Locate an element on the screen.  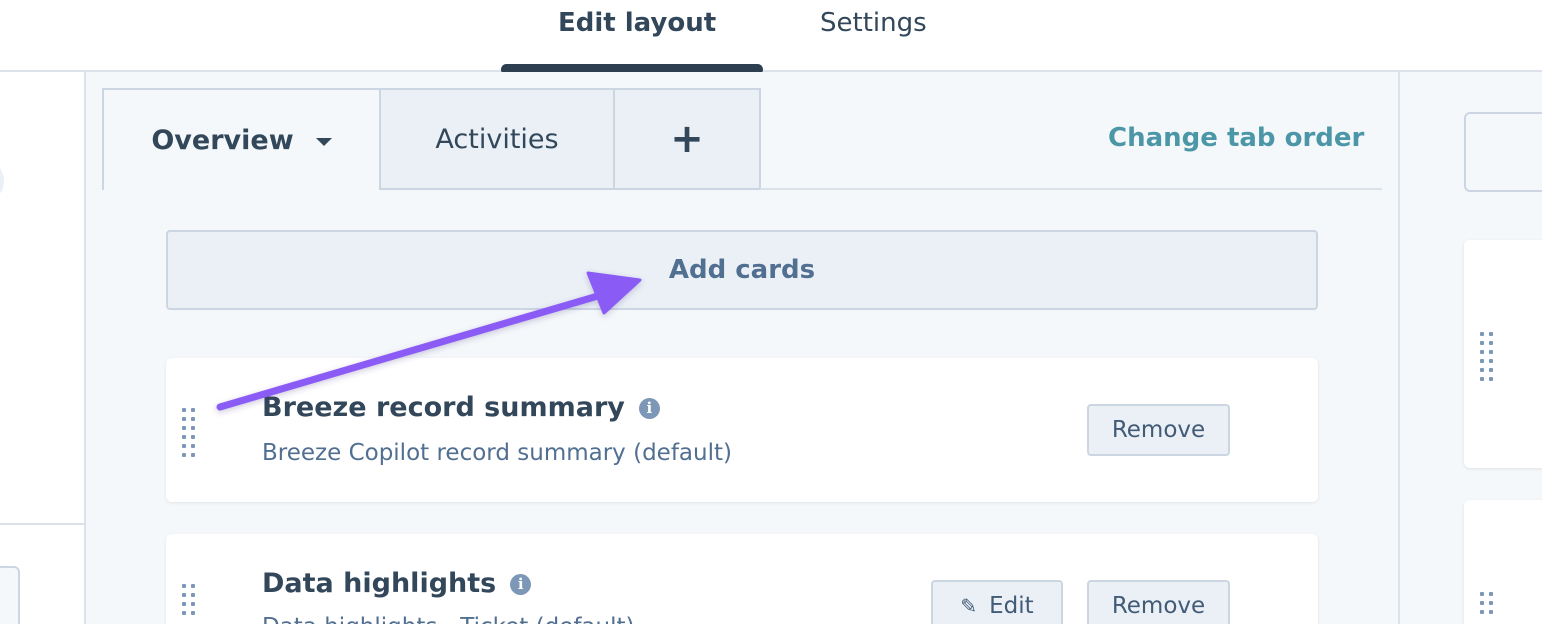
edit-button-label: Edit is located at coordinates (1011, 606).